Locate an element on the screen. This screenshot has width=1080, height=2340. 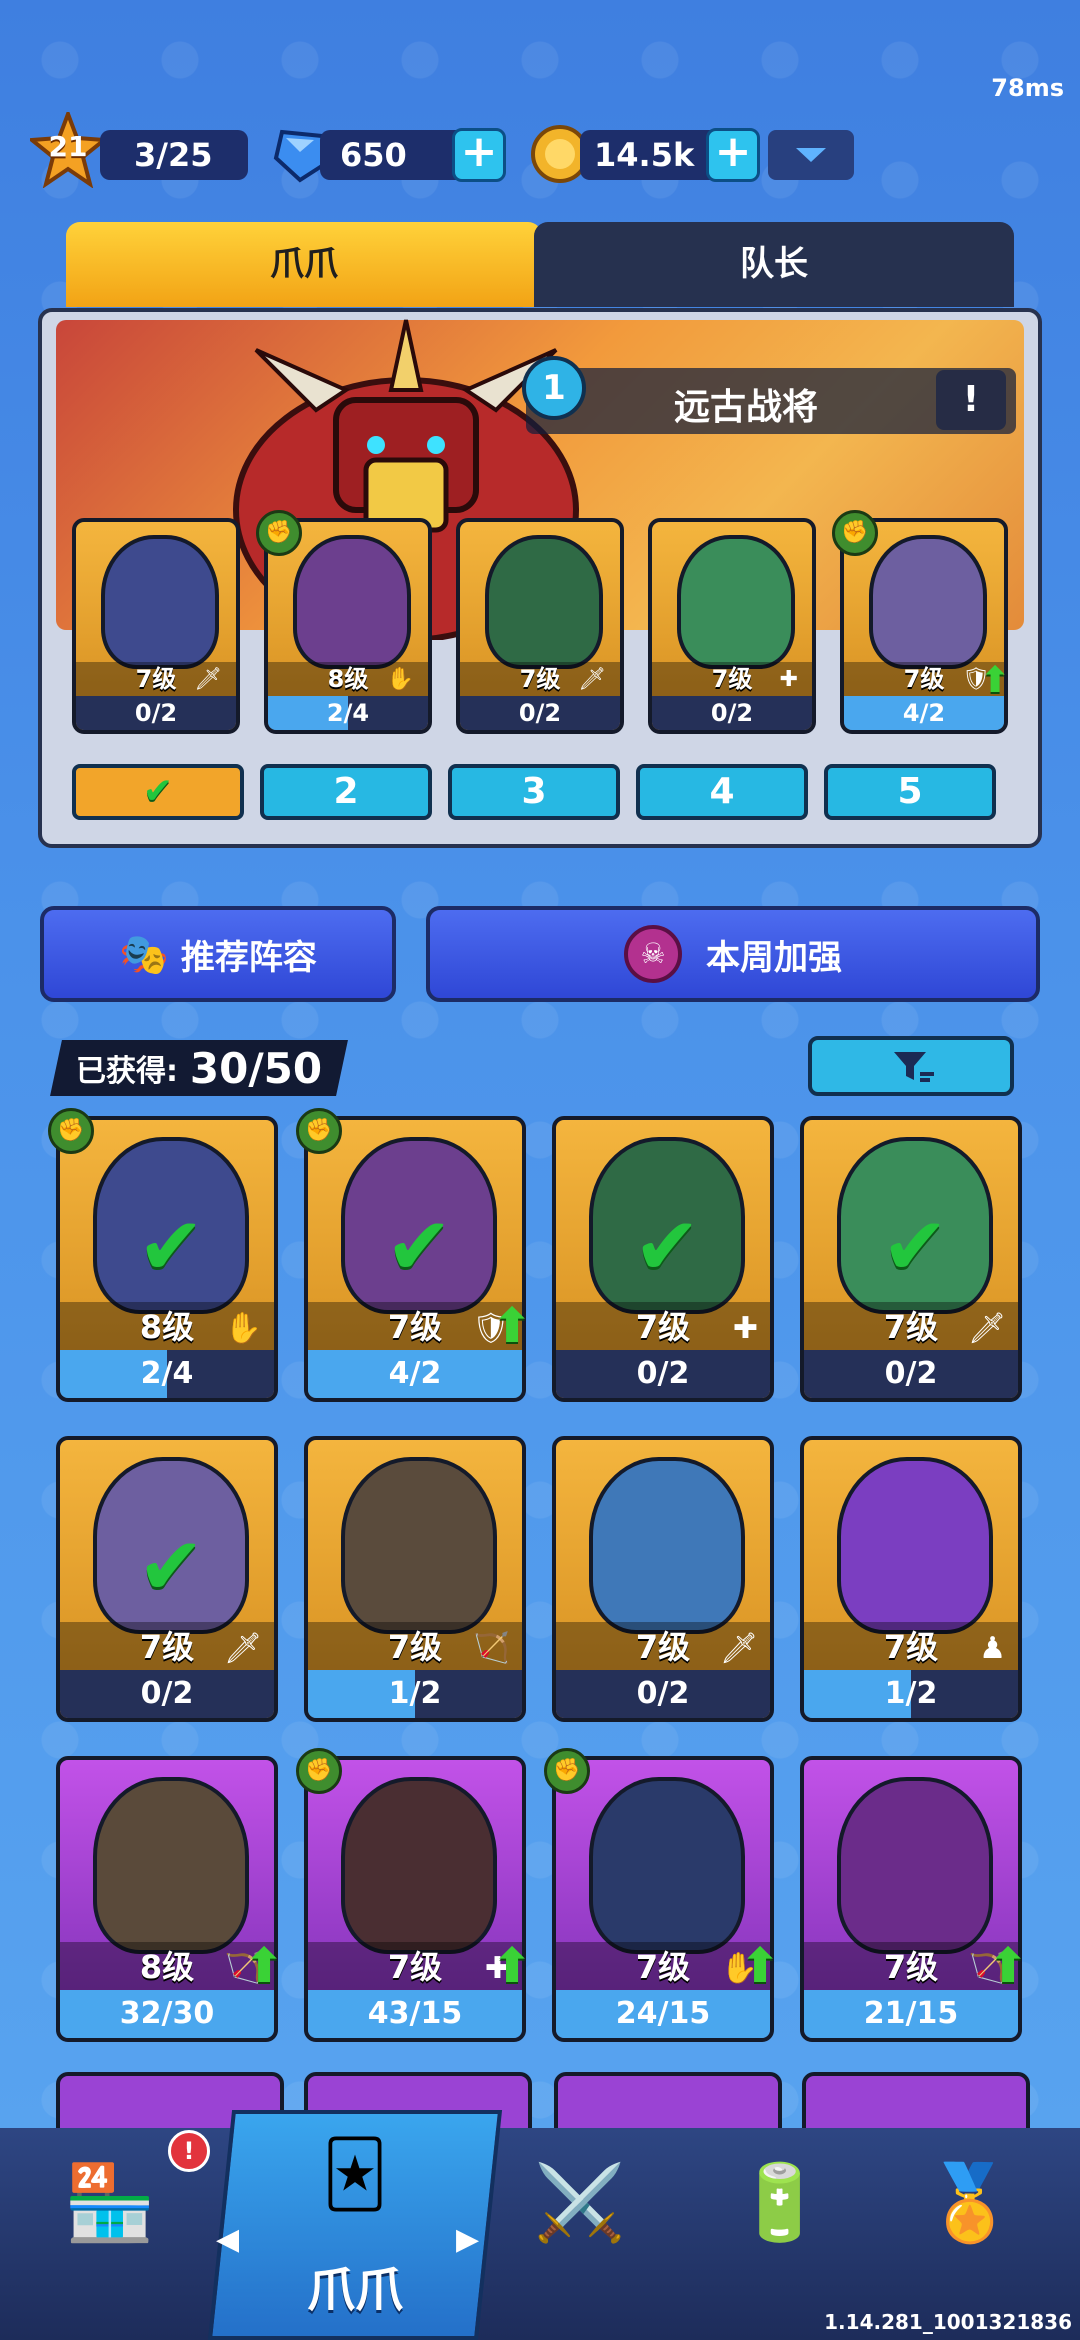
stage-badge: 1 is located at coordinates (554, 388).